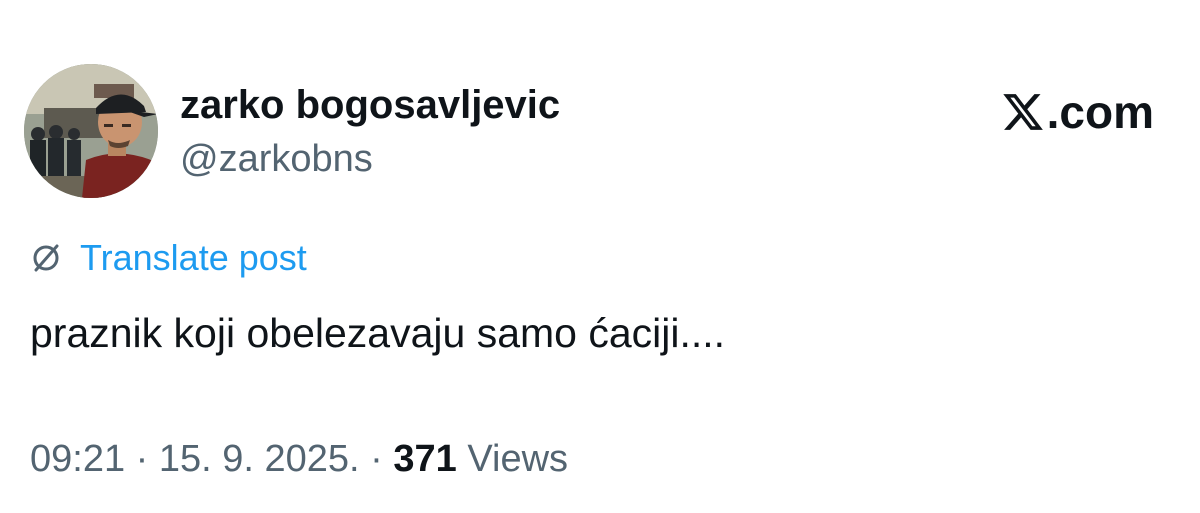 The height and width of the screenshot is (513, 1200). What do you see at coordinates (46, 258) in the screenshot?
I see `globe-icon` at bounding box center [46, 258].